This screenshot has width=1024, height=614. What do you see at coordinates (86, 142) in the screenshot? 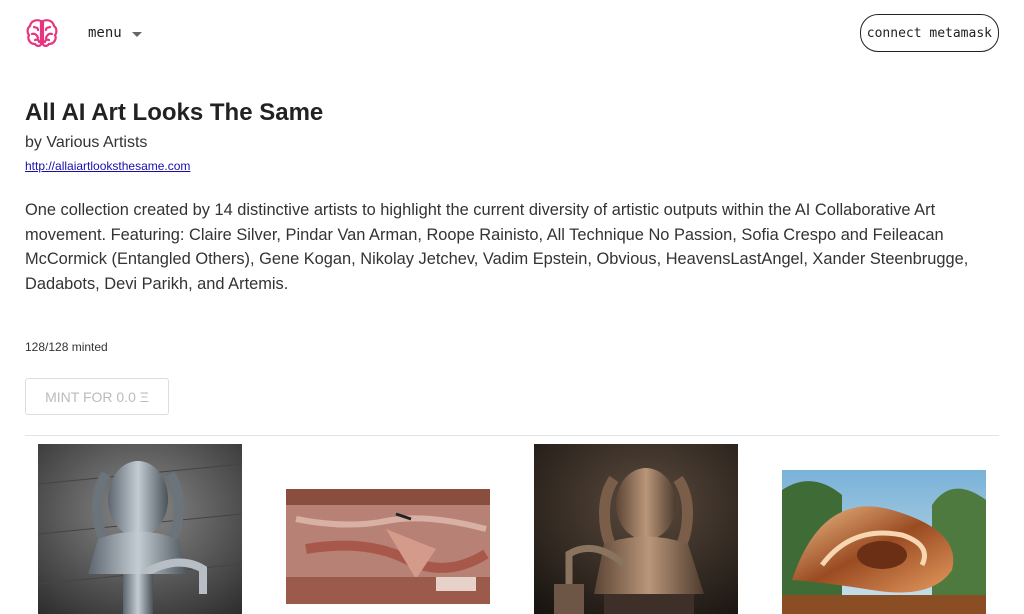
I see `artist-byline: by Various Artists` at bounding box center [86, 142].